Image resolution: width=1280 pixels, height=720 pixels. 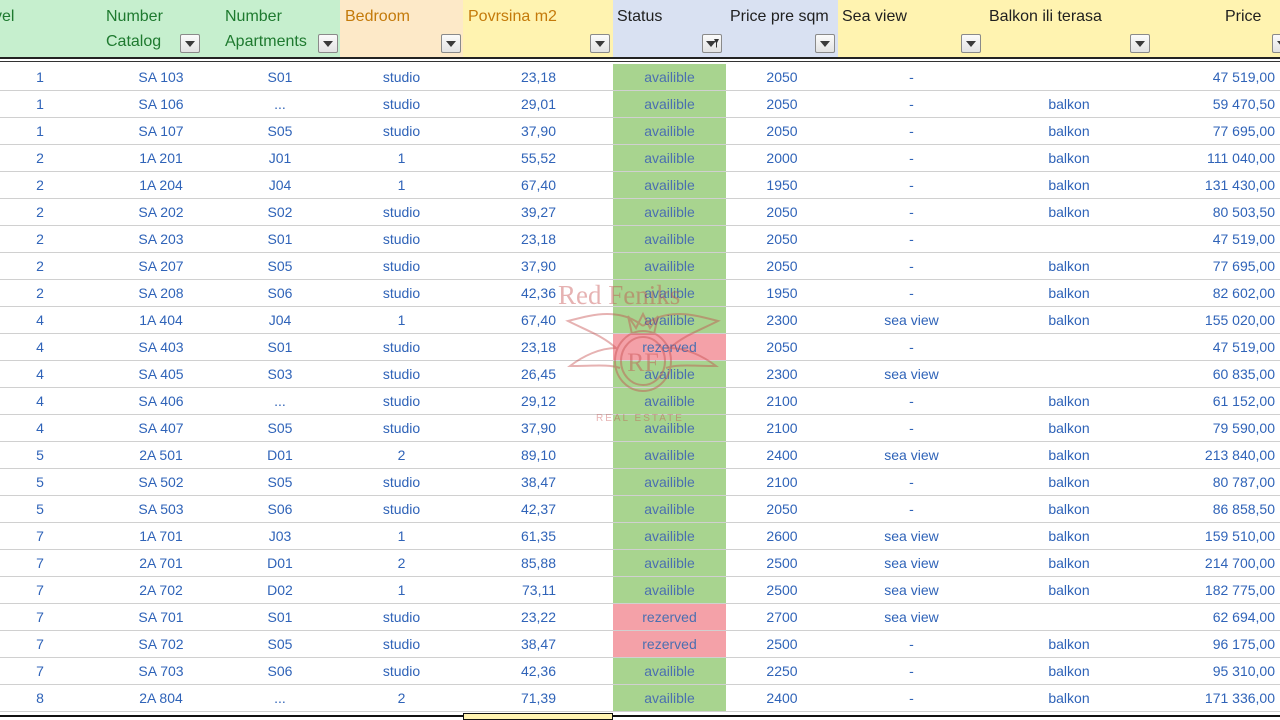 What do you see at coordinates (1214, 428) in the screenshot?
I see `price-cell: 79 590,00` at bounding box center [1214, 428].